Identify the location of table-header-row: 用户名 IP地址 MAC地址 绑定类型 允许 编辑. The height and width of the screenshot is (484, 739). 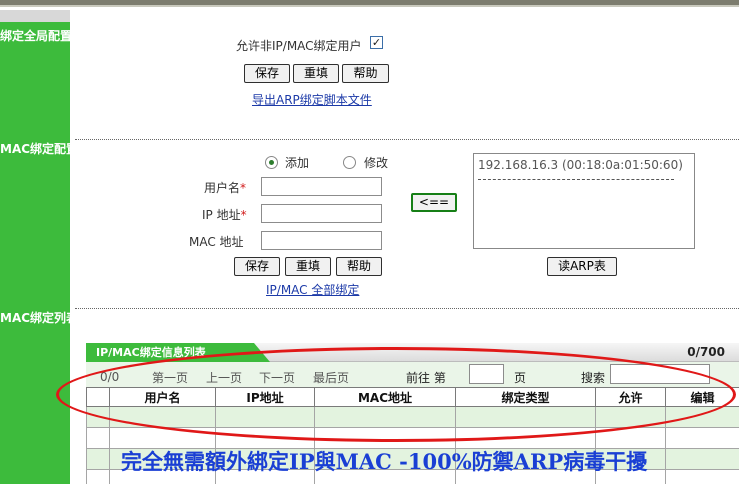
(412, 397).